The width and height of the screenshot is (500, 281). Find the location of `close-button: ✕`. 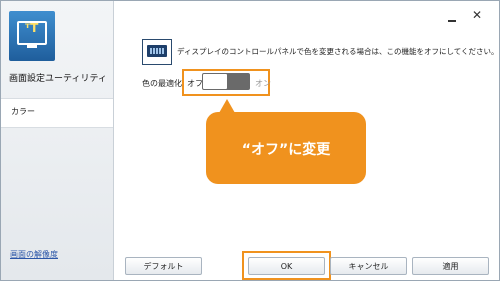

close-button: ✕ is located at coordinates (477, 15).